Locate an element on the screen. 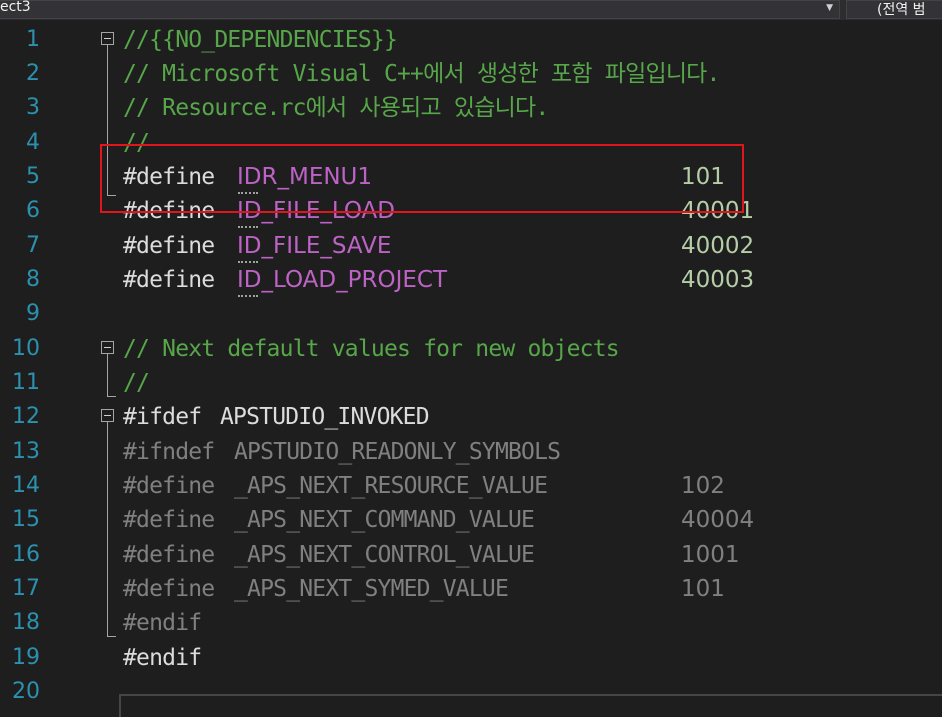  line-number: 6 is located at coordinates (33, 210).